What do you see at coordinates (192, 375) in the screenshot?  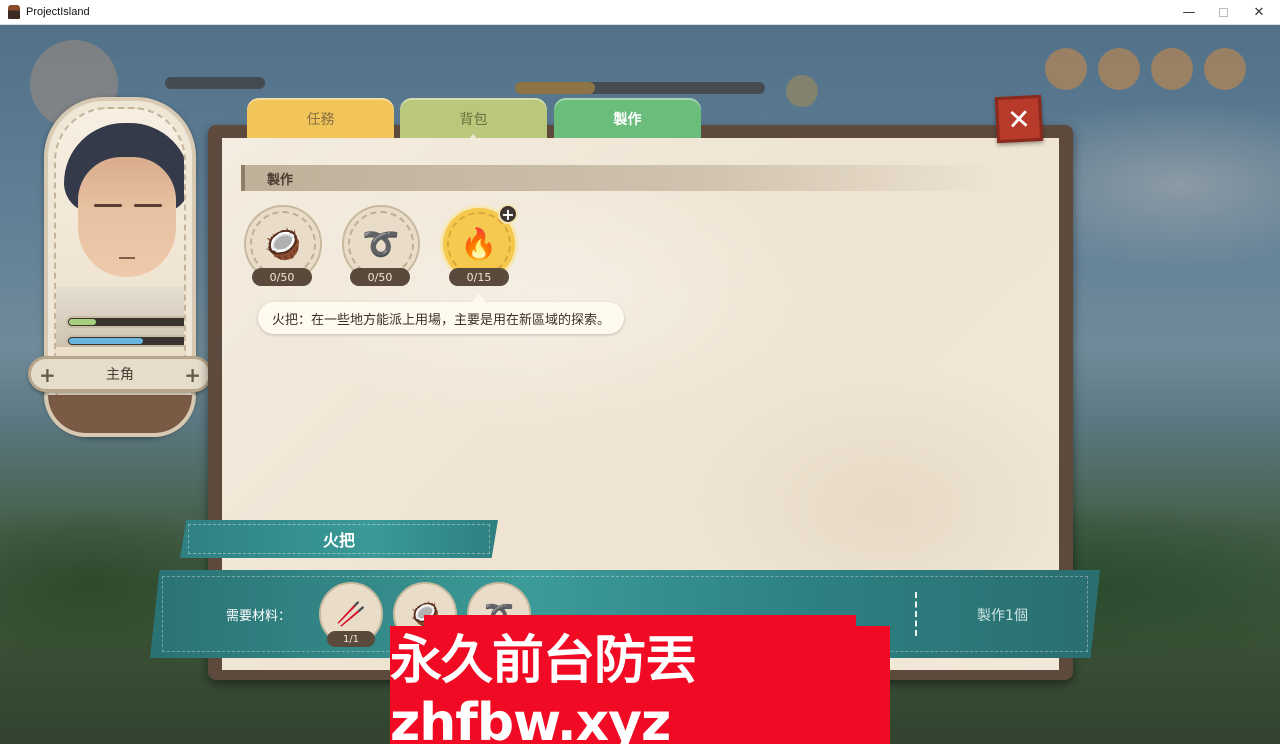 I see `next-character-button: +` at bounding box center [192, 375].